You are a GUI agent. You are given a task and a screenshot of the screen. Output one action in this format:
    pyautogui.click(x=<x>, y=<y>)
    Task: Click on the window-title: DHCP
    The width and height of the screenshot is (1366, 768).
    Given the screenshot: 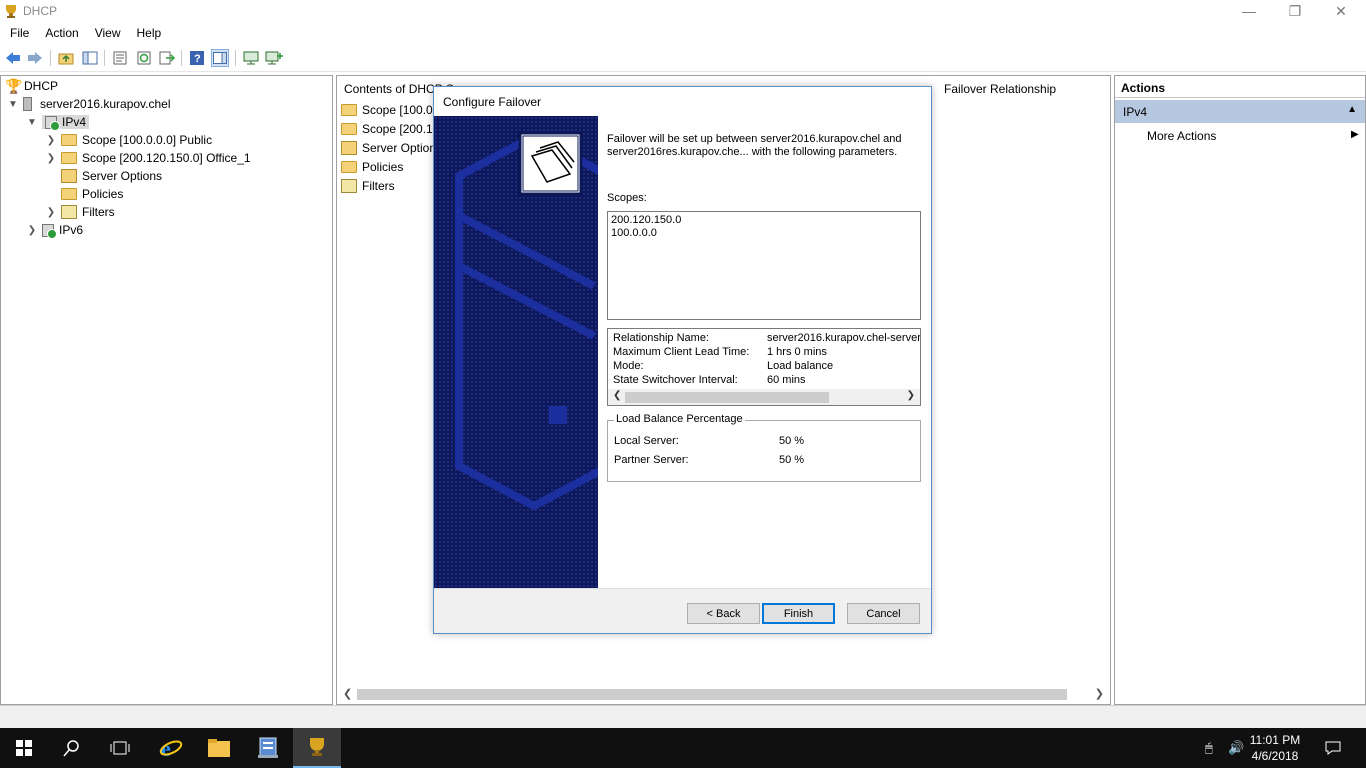 What is the action you would take?
    pyautogui.click(x=40, y=11)
    